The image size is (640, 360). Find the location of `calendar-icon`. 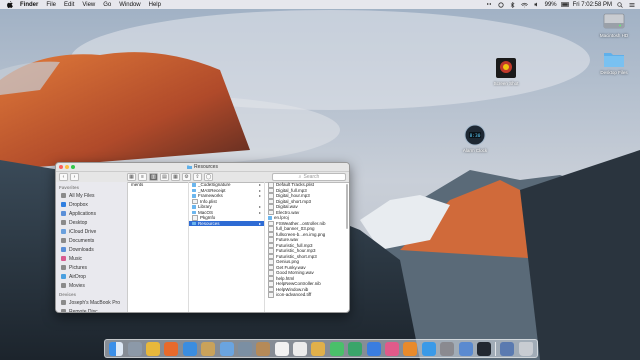

calendar-icon is located at coordinates (281, 348).